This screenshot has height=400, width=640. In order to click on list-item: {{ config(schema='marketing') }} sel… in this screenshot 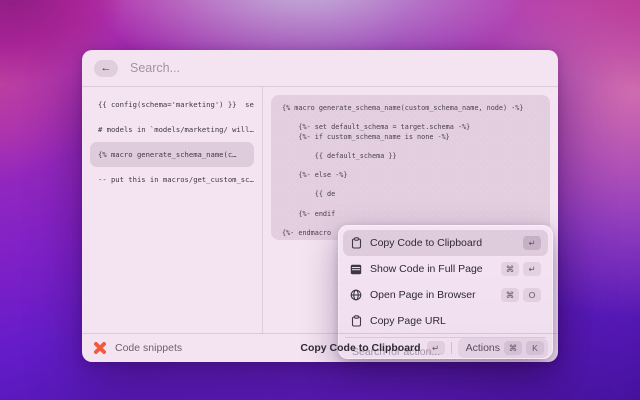, I will do `click(172, 104)`.